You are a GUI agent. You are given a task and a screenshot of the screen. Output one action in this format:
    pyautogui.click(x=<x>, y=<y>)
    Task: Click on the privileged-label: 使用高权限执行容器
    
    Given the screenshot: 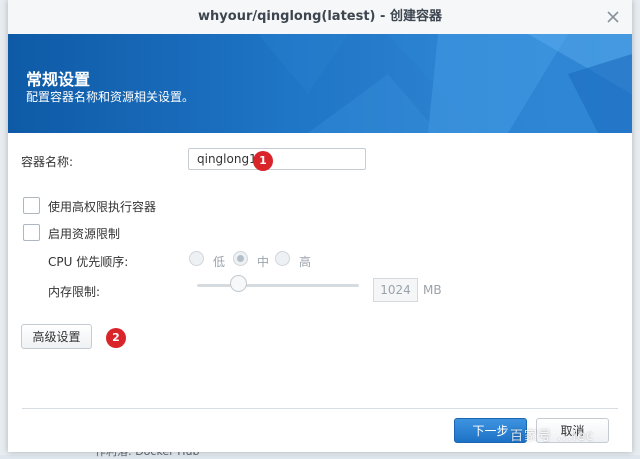 What is the action you would take?
    pyautogui.click(x=102, y=207)
    